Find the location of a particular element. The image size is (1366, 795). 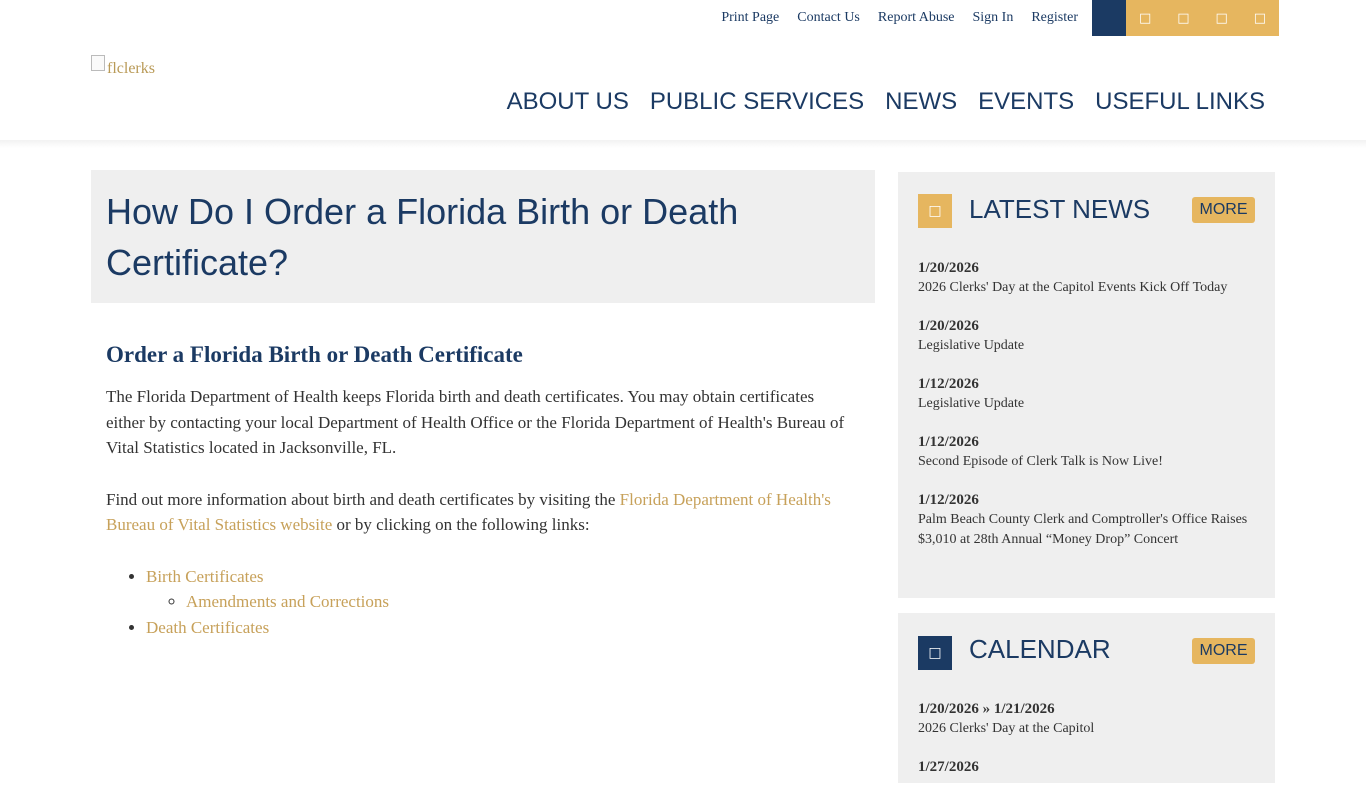

nav-useful-links: USEFUL LINKS is located at coordinates (1180, 102).